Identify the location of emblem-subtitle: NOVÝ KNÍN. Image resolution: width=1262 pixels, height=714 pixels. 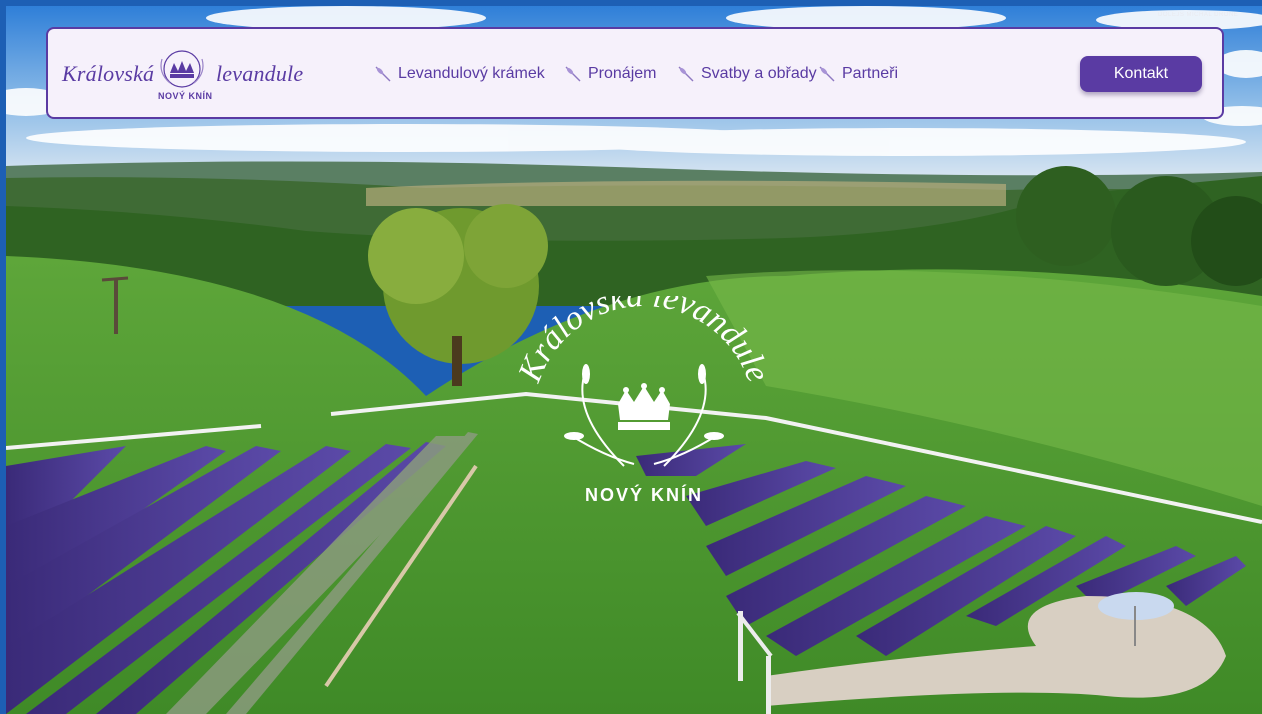
(644, 494).